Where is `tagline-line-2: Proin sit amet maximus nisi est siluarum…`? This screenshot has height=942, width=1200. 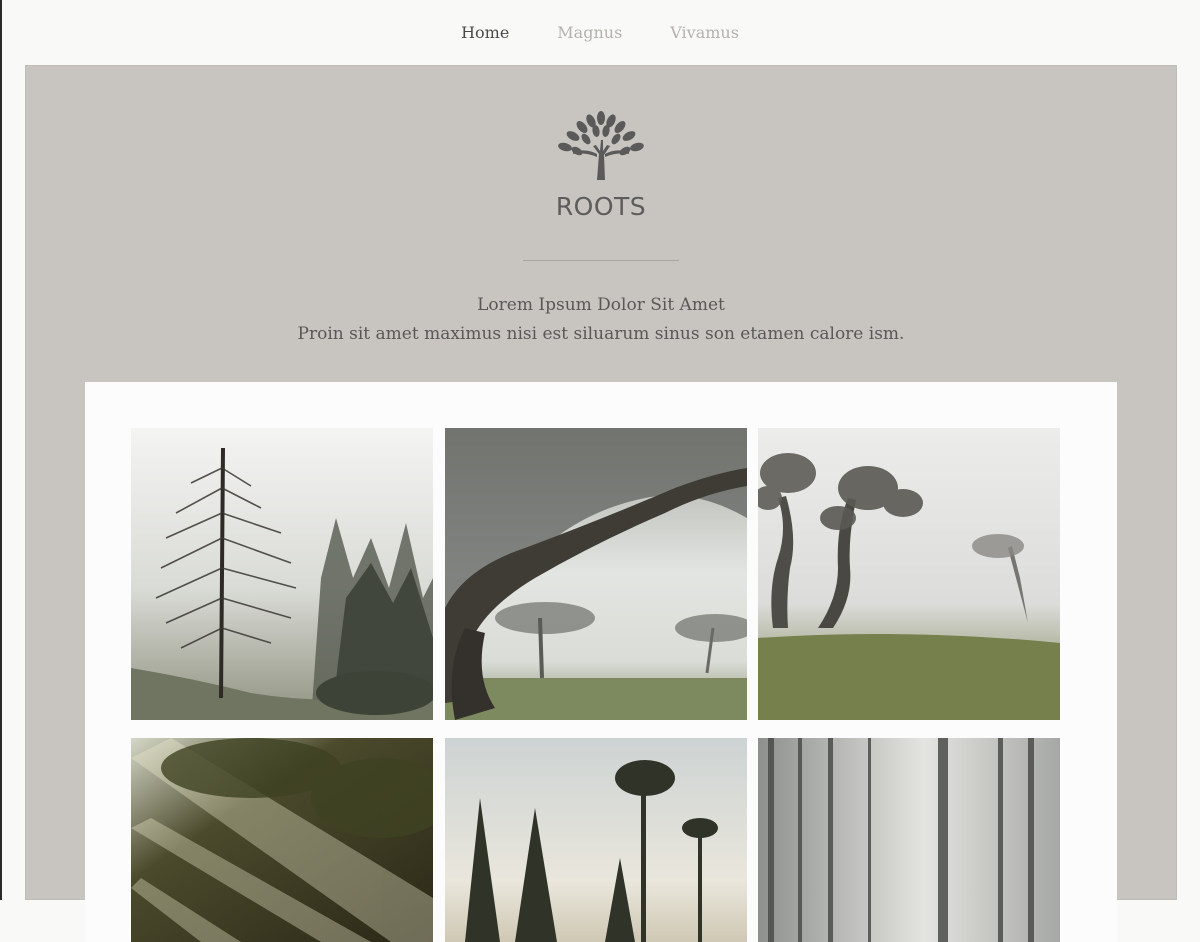 tagline-line-2: Proin sit amet maximus nisi est siluarum… is located at coordinates (601, 334).